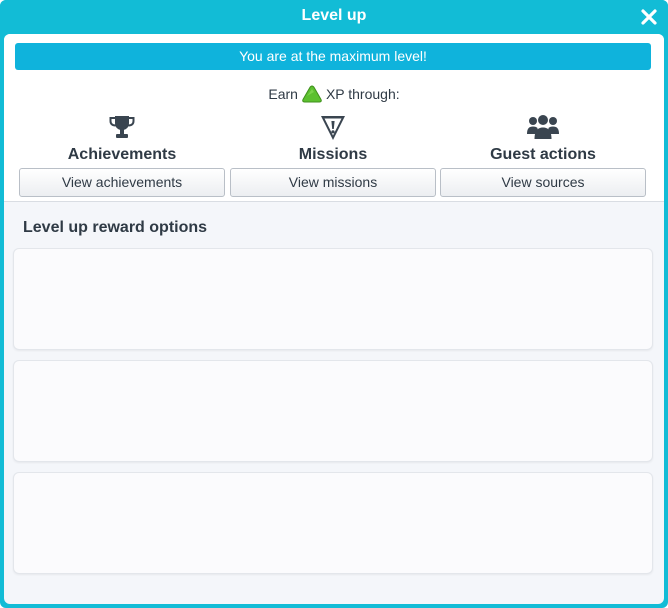  I want to click on max-level-banner: You are at the maximum level!, so click(333, 56).